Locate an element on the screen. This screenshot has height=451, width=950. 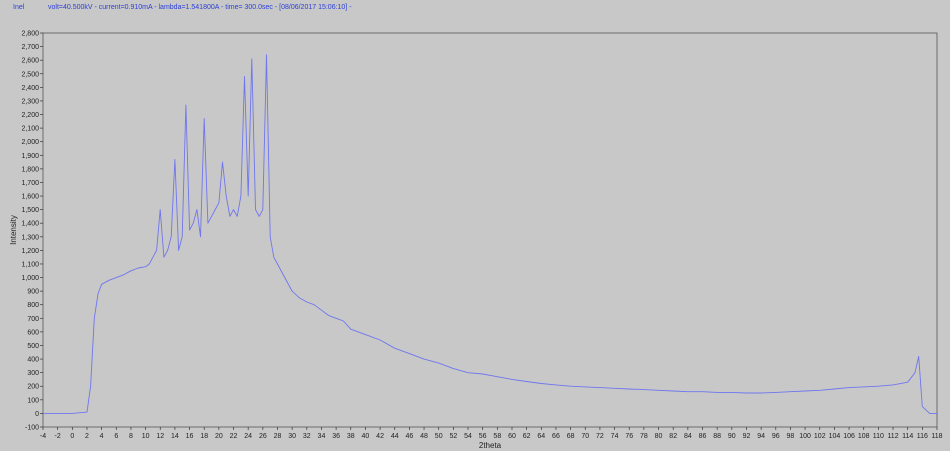
x-tick-label: 100 is located at coordinates (805, 436).